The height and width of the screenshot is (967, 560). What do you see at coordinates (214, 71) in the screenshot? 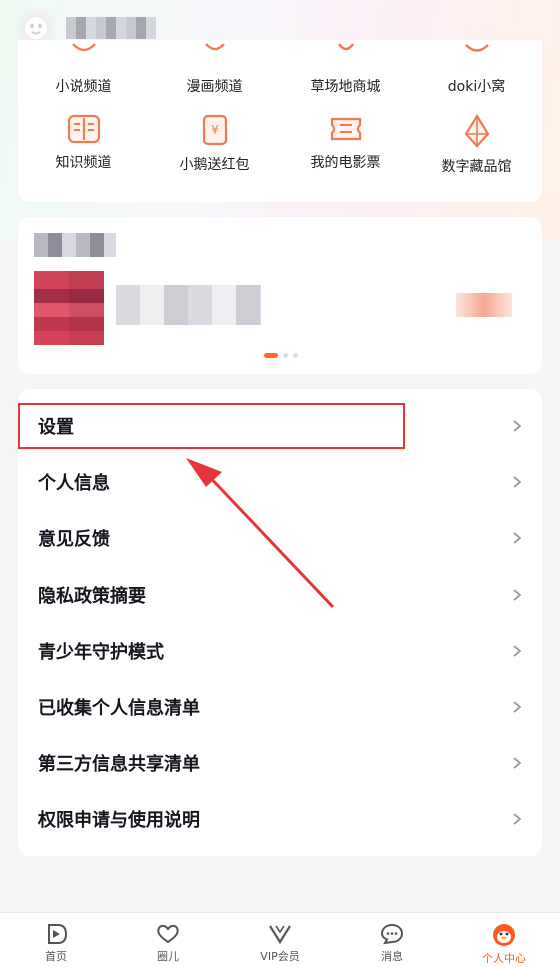
I see `grid-item-comic: 漫画频道` at bounding box center [214, 71].